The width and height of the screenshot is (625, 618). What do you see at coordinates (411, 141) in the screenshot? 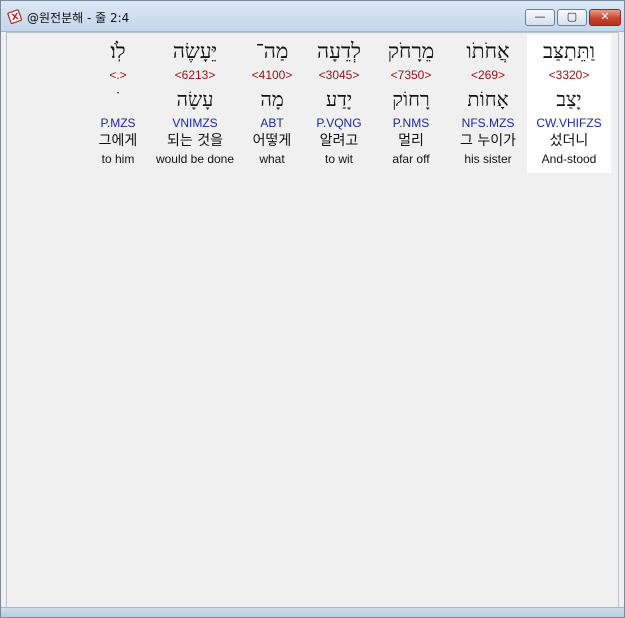
I see `korean-gloss: 멀리` at bounding box center [411, 141].